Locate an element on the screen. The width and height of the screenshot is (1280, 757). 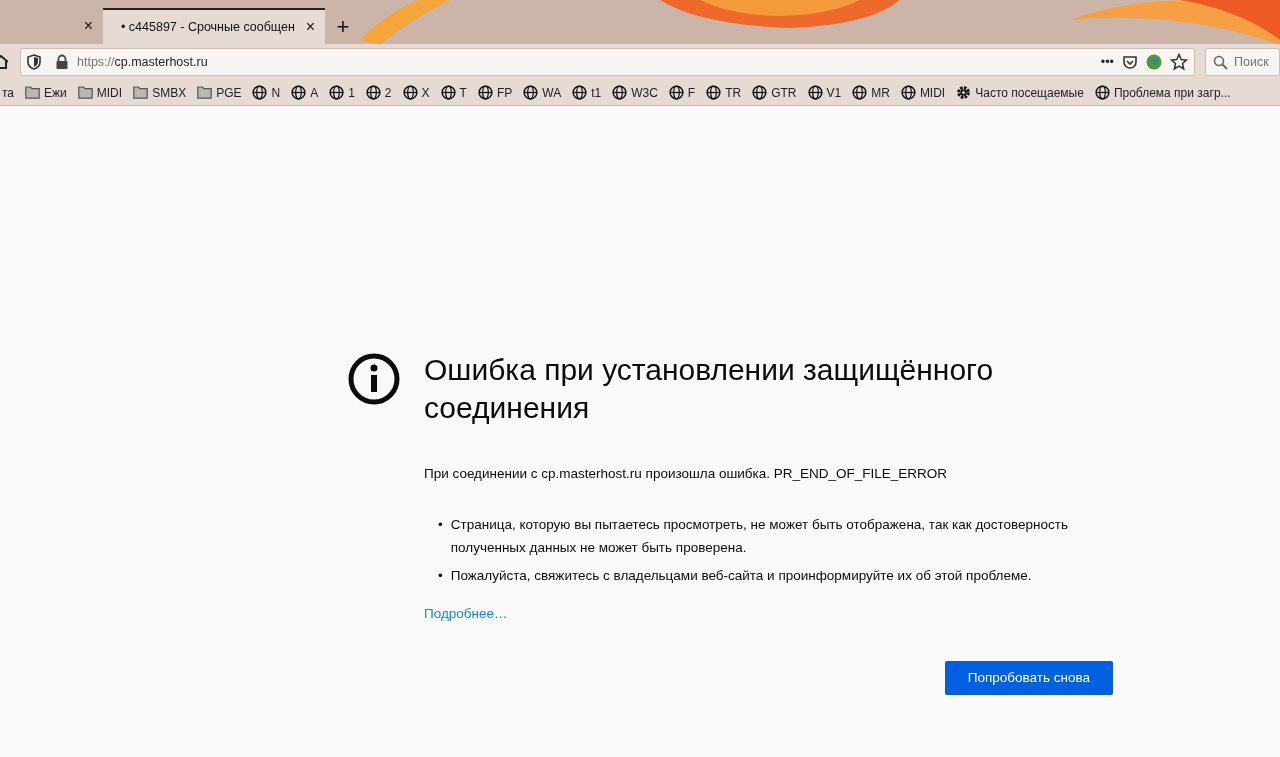
bookmark: MR is located at coordinates (880, 92).